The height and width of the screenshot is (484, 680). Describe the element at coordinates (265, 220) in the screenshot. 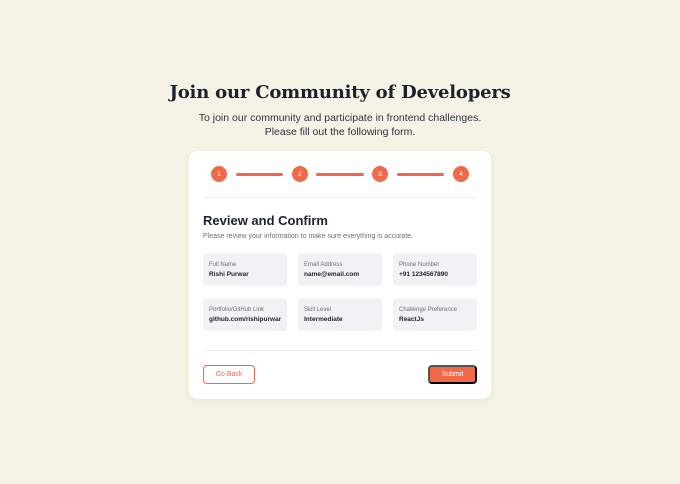

I see `section-title: Review and Confirm` at that location.